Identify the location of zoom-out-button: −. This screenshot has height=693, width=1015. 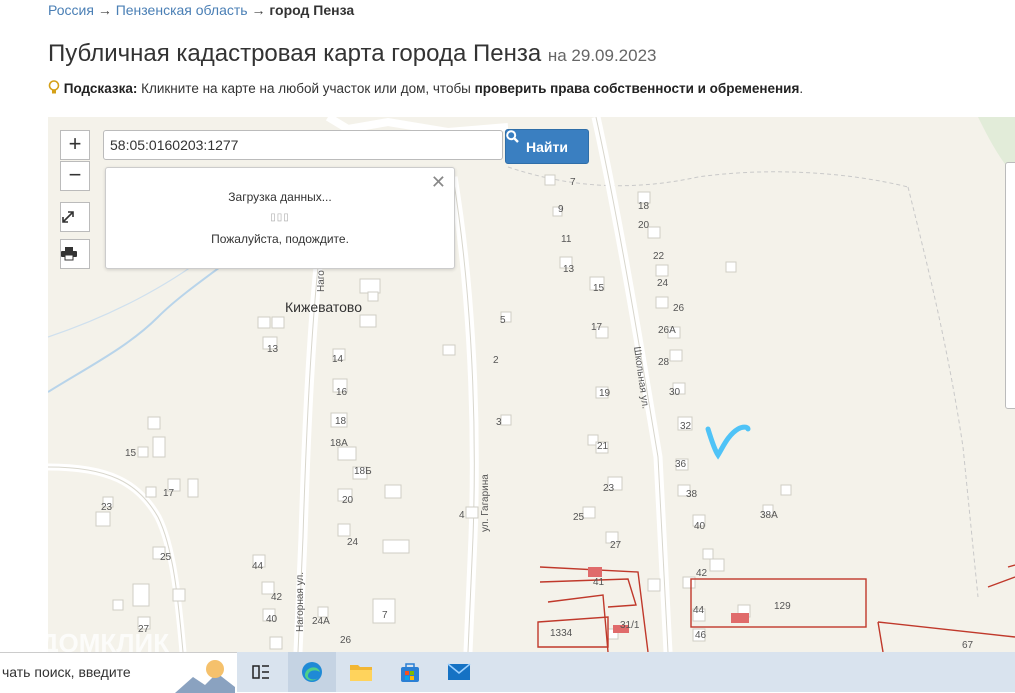
(75, 176).